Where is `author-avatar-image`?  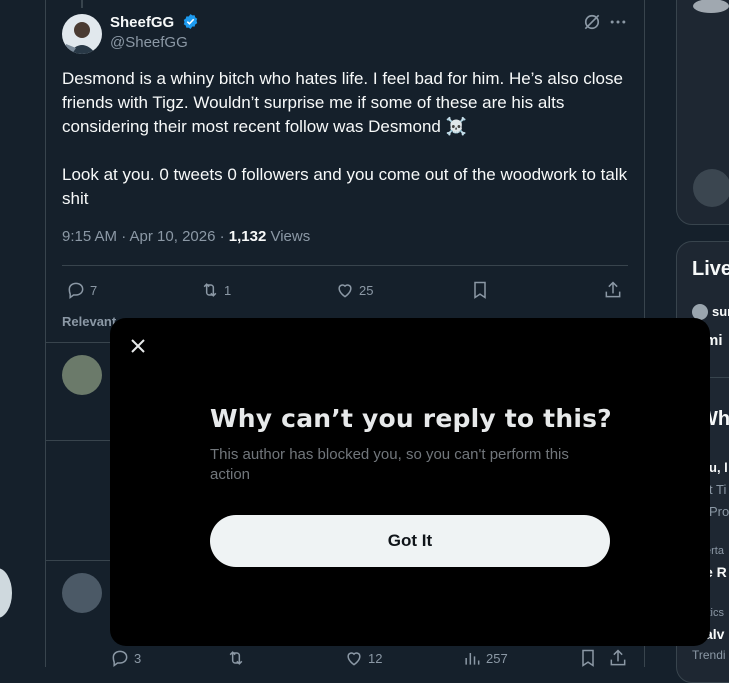 author-avatar-image is located at coordinates (82, 34).